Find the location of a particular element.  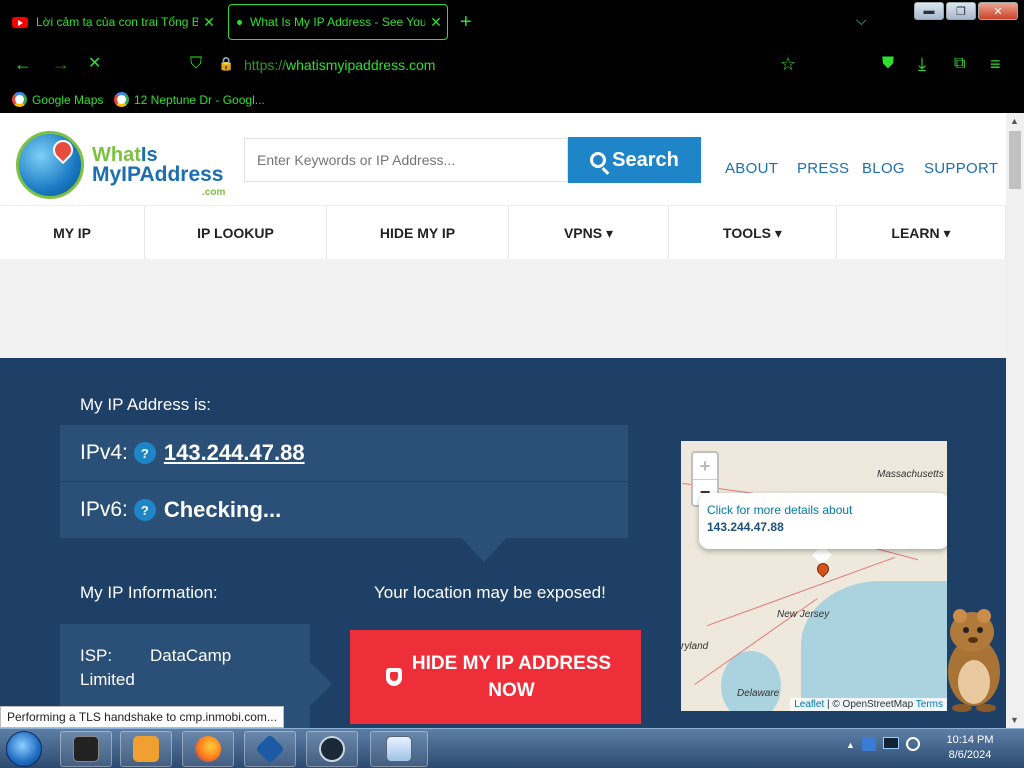

search-icon is located at coordinates (598, 160).